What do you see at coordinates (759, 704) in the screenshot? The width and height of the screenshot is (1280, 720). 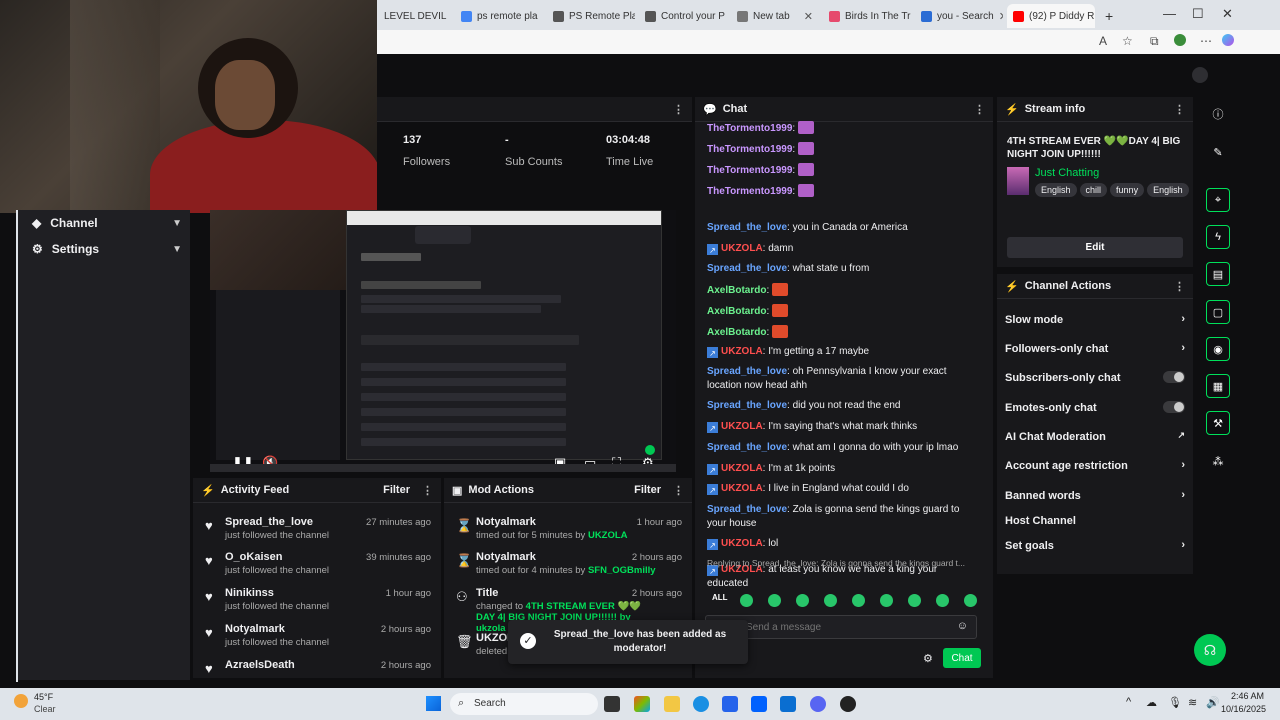 I see `dropbox-icon` at bounding box center [759, 704].